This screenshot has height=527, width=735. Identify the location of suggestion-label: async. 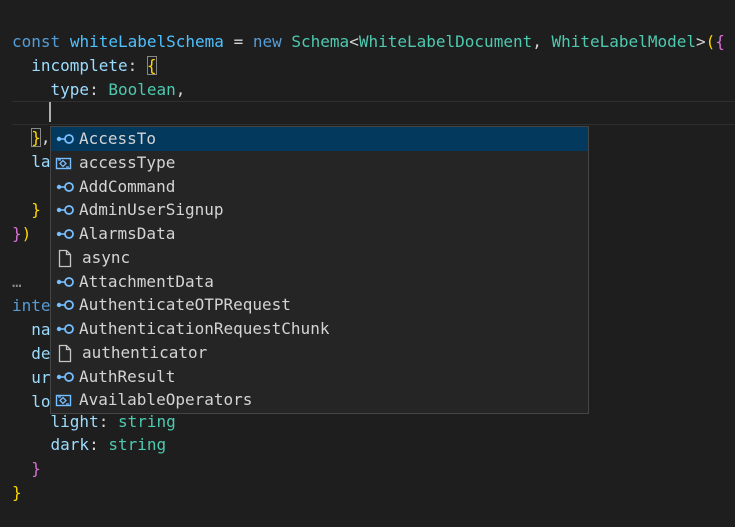
(106, 257).